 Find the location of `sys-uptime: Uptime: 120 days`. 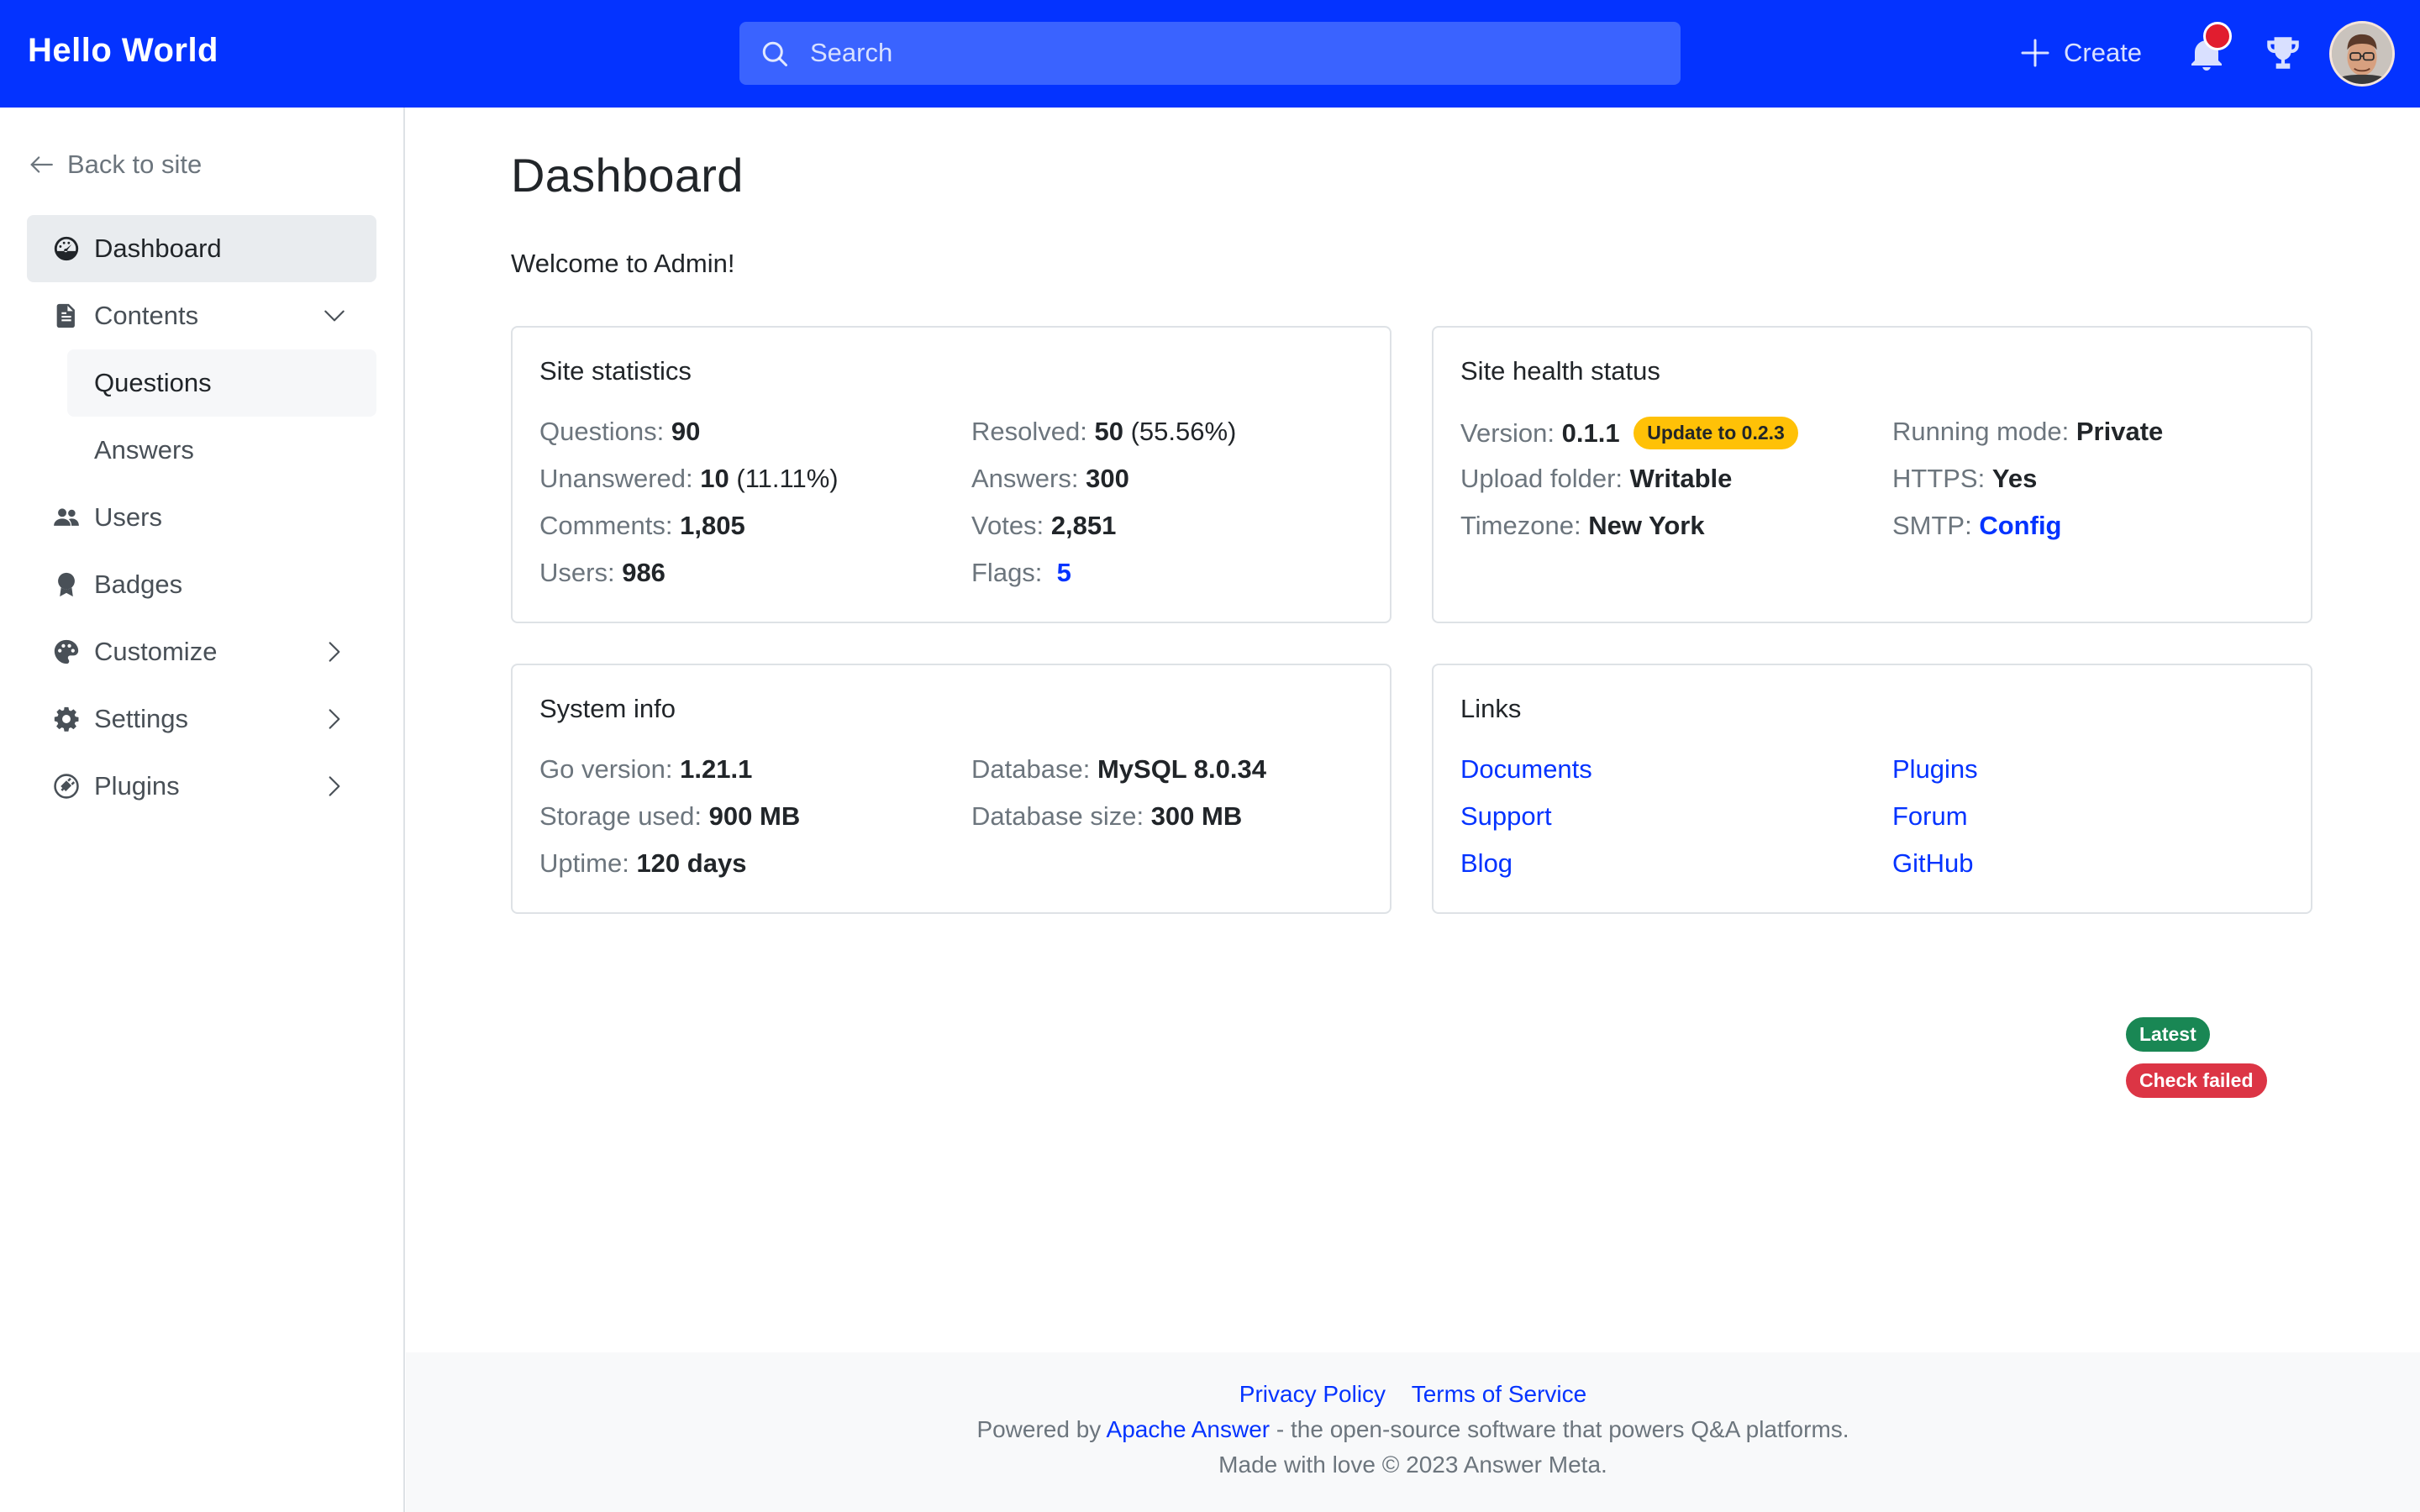

sys-uptime: Uptime: 120 days is located at coordinates (643, 863).